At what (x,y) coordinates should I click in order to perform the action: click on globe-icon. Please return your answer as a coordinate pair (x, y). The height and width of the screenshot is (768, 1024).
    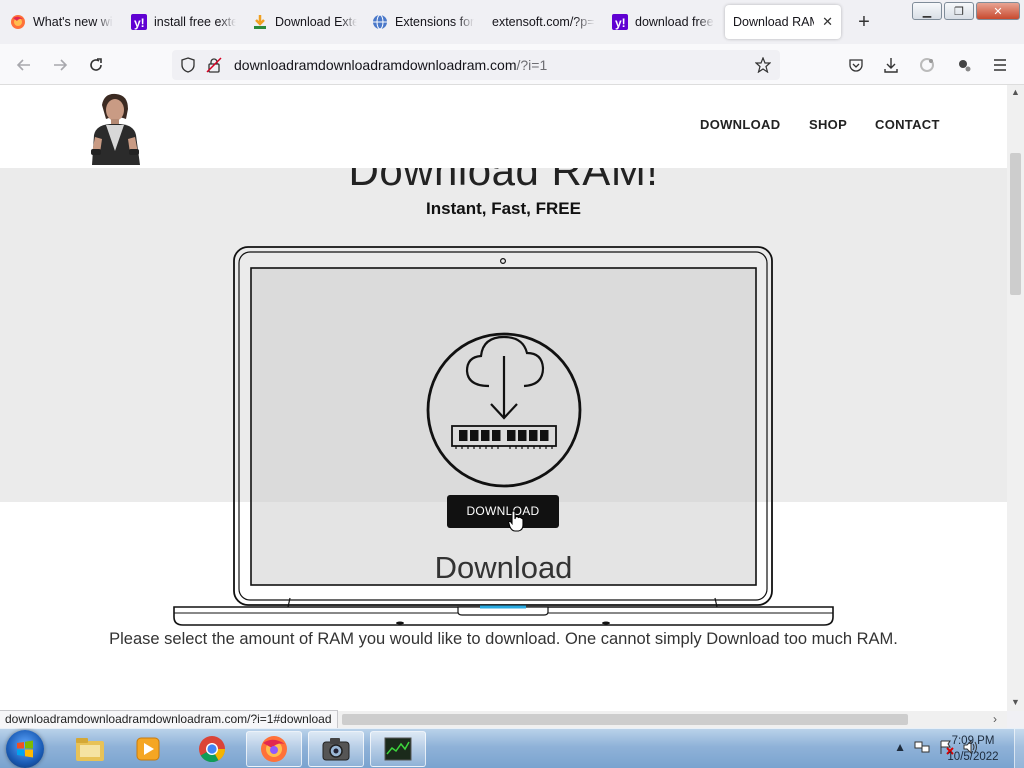
    Looking at the image, I should click on (380, 22).